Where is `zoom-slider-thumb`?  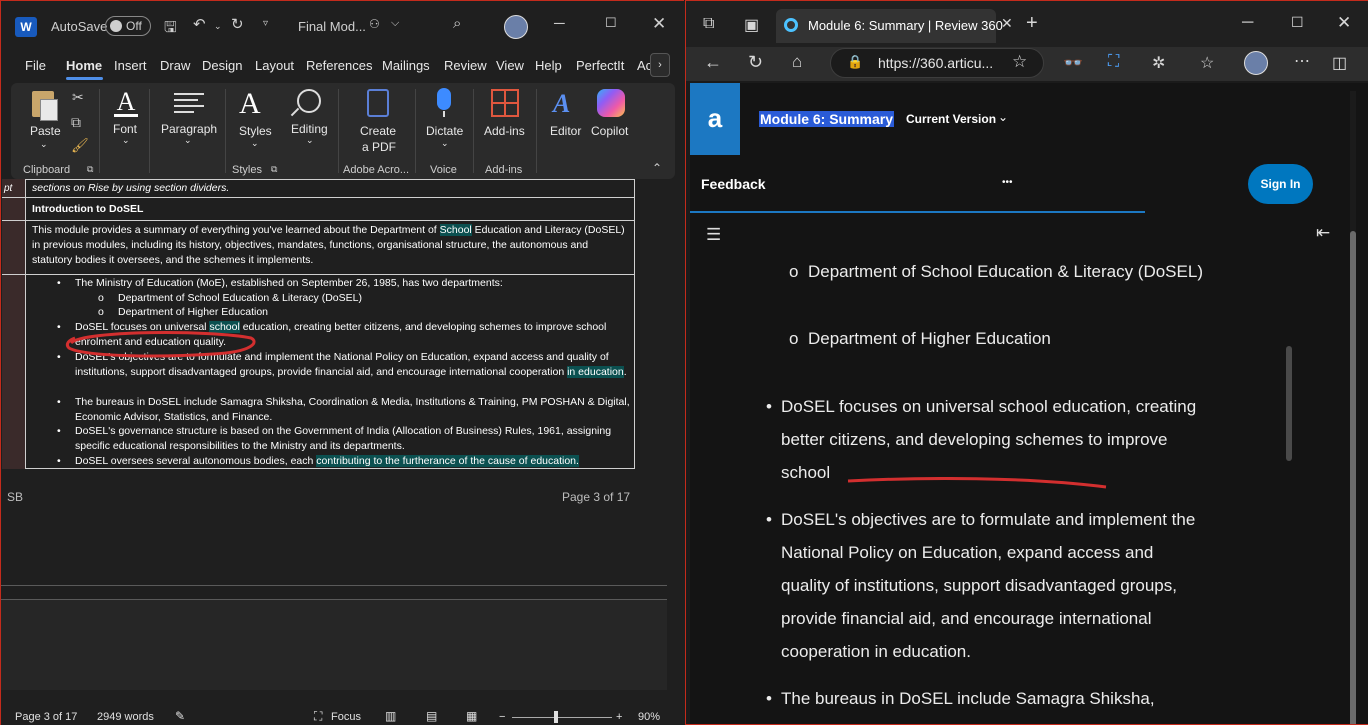 zoom-slider-thumb is located at coordinates (556, 717).